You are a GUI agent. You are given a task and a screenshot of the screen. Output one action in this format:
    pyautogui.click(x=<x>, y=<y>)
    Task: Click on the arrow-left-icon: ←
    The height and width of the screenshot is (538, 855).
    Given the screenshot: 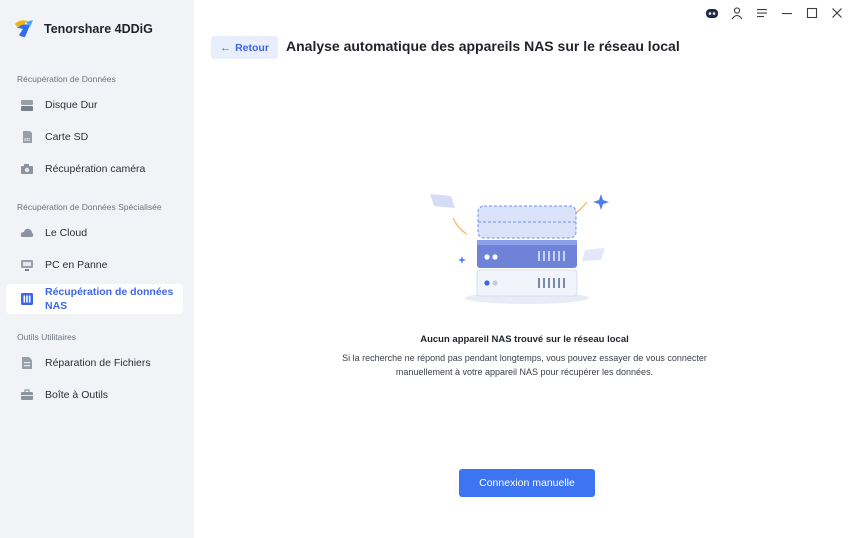 What is the action you would take?
    pyautogui.click(x=226, y=47)
    